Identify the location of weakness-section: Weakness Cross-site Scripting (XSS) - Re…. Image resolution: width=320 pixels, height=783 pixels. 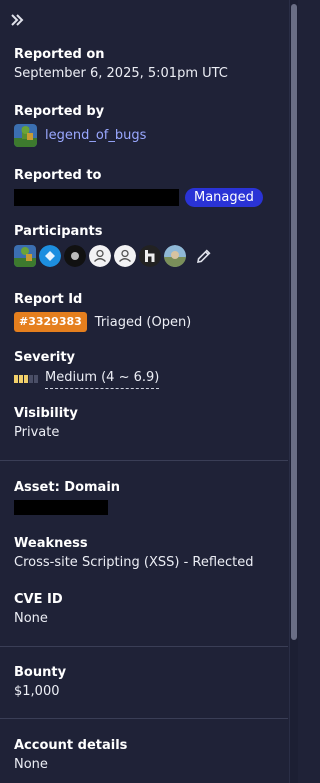
(147, 554).